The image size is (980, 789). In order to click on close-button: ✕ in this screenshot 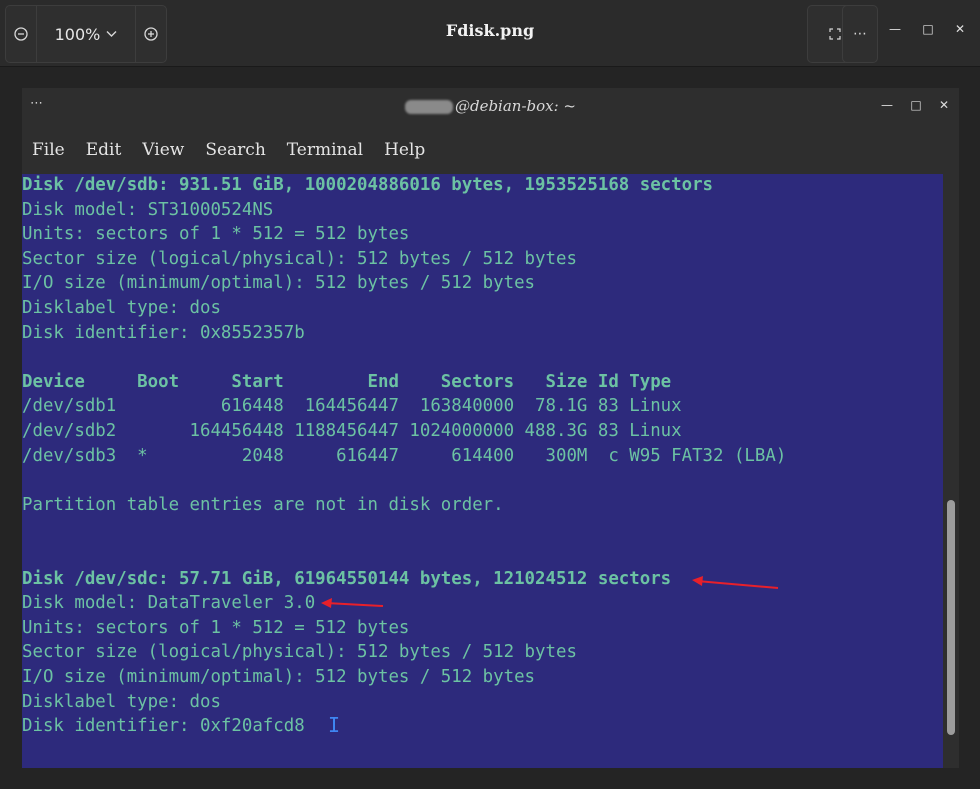, I will do `click(960, 29)`.